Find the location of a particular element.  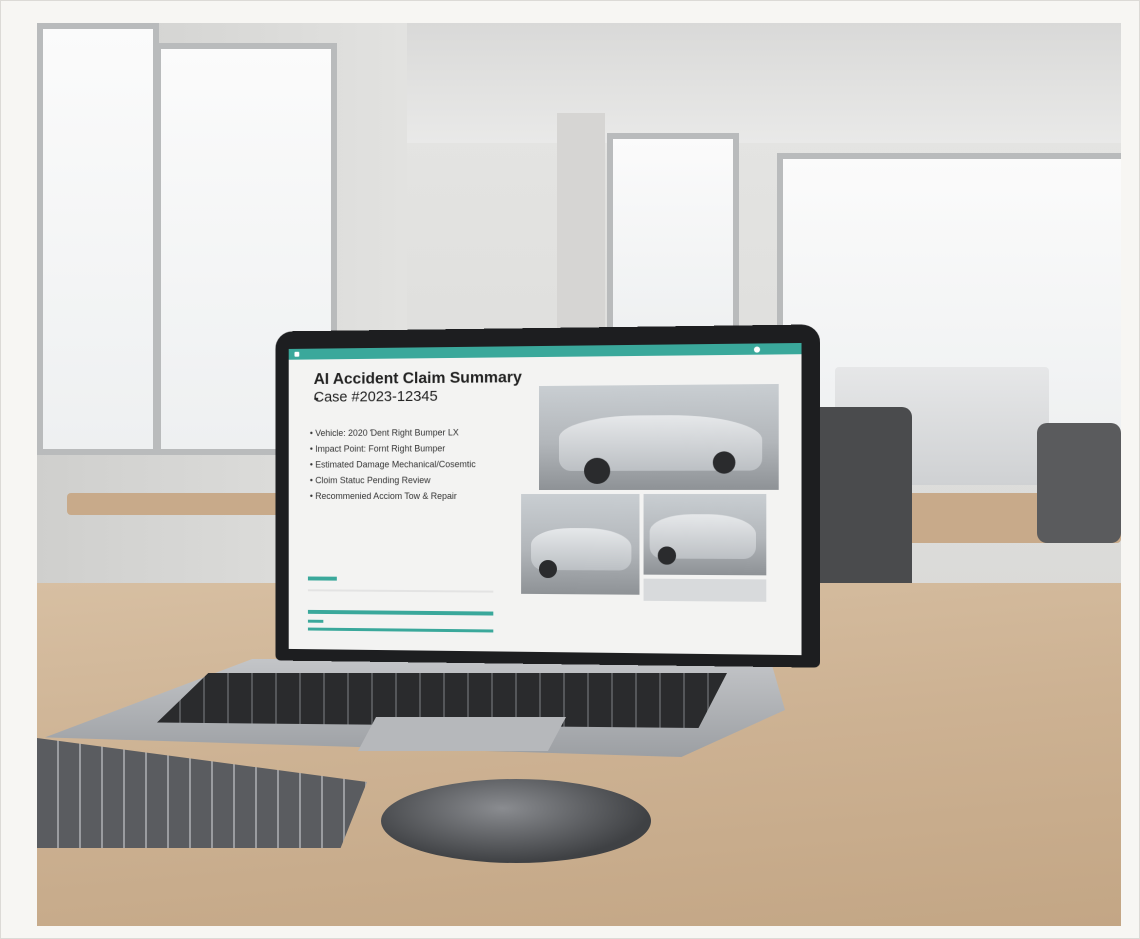

progress-bar-short is located at coordinates (322, 579).